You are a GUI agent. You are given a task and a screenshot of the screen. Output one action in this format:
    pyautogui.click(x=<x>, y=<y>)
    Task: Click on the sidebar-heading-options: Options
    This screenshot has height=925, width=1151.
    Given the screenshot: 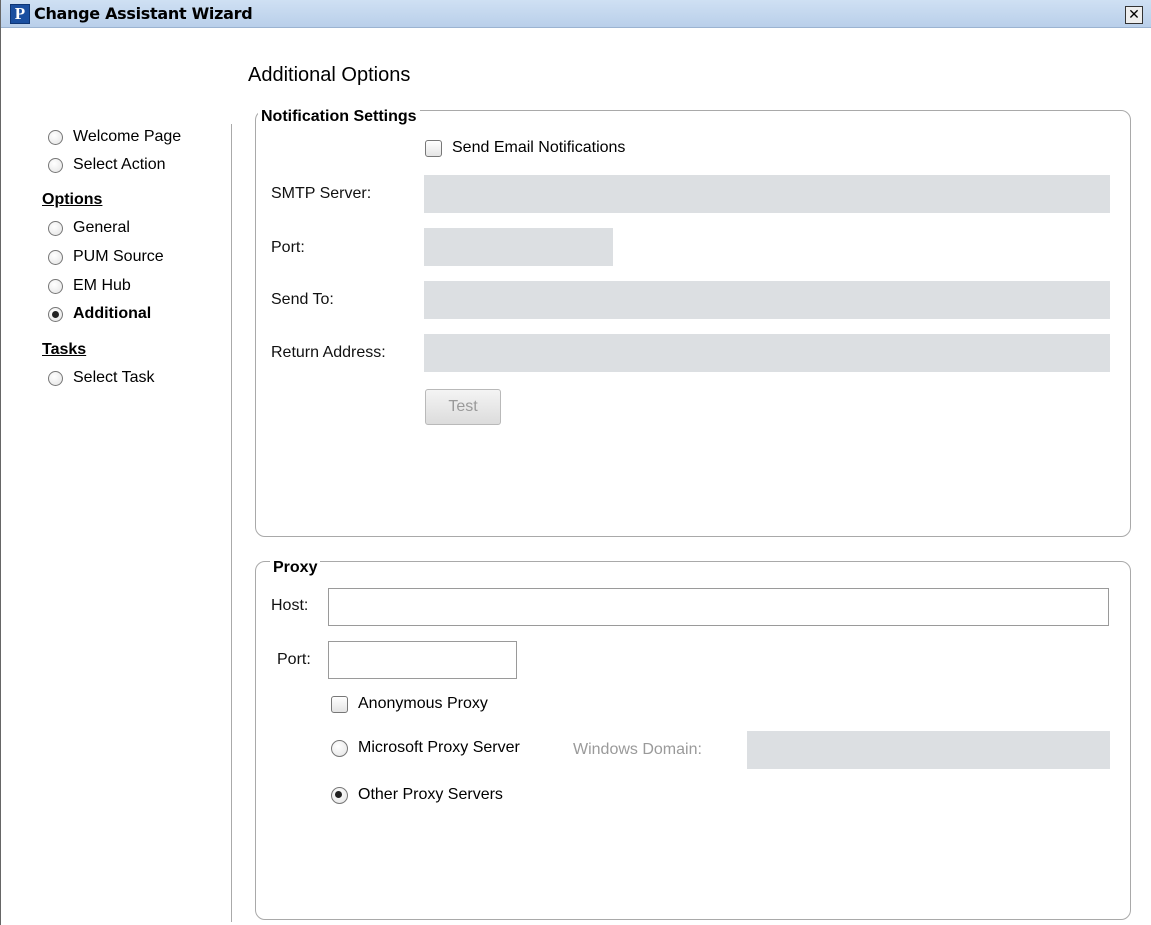 What is the action you would take?
    pyautogui.click(x=72, y=199)
    